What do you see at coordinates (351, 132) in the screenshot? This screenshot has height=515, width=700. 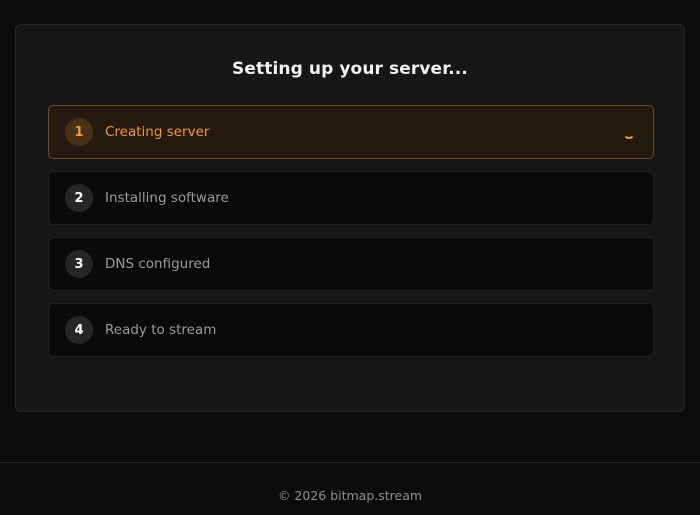 I see `step-creating-server: 1 Creating server` at bounding box center [351, 132].